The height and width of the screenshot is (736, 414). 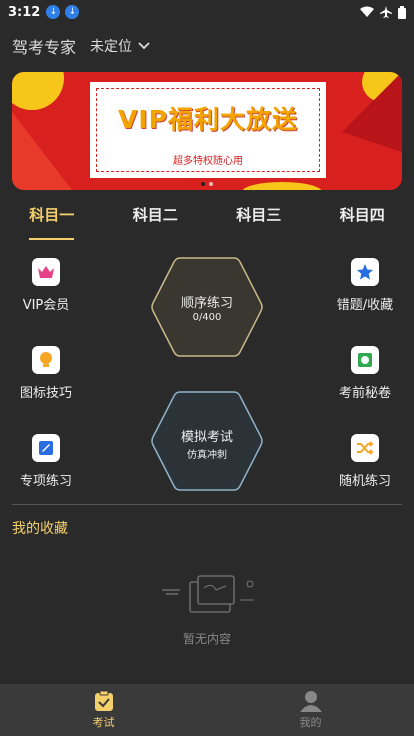 I want to click on favorites-heading: 我的收藏, so click(x=40, y=529).